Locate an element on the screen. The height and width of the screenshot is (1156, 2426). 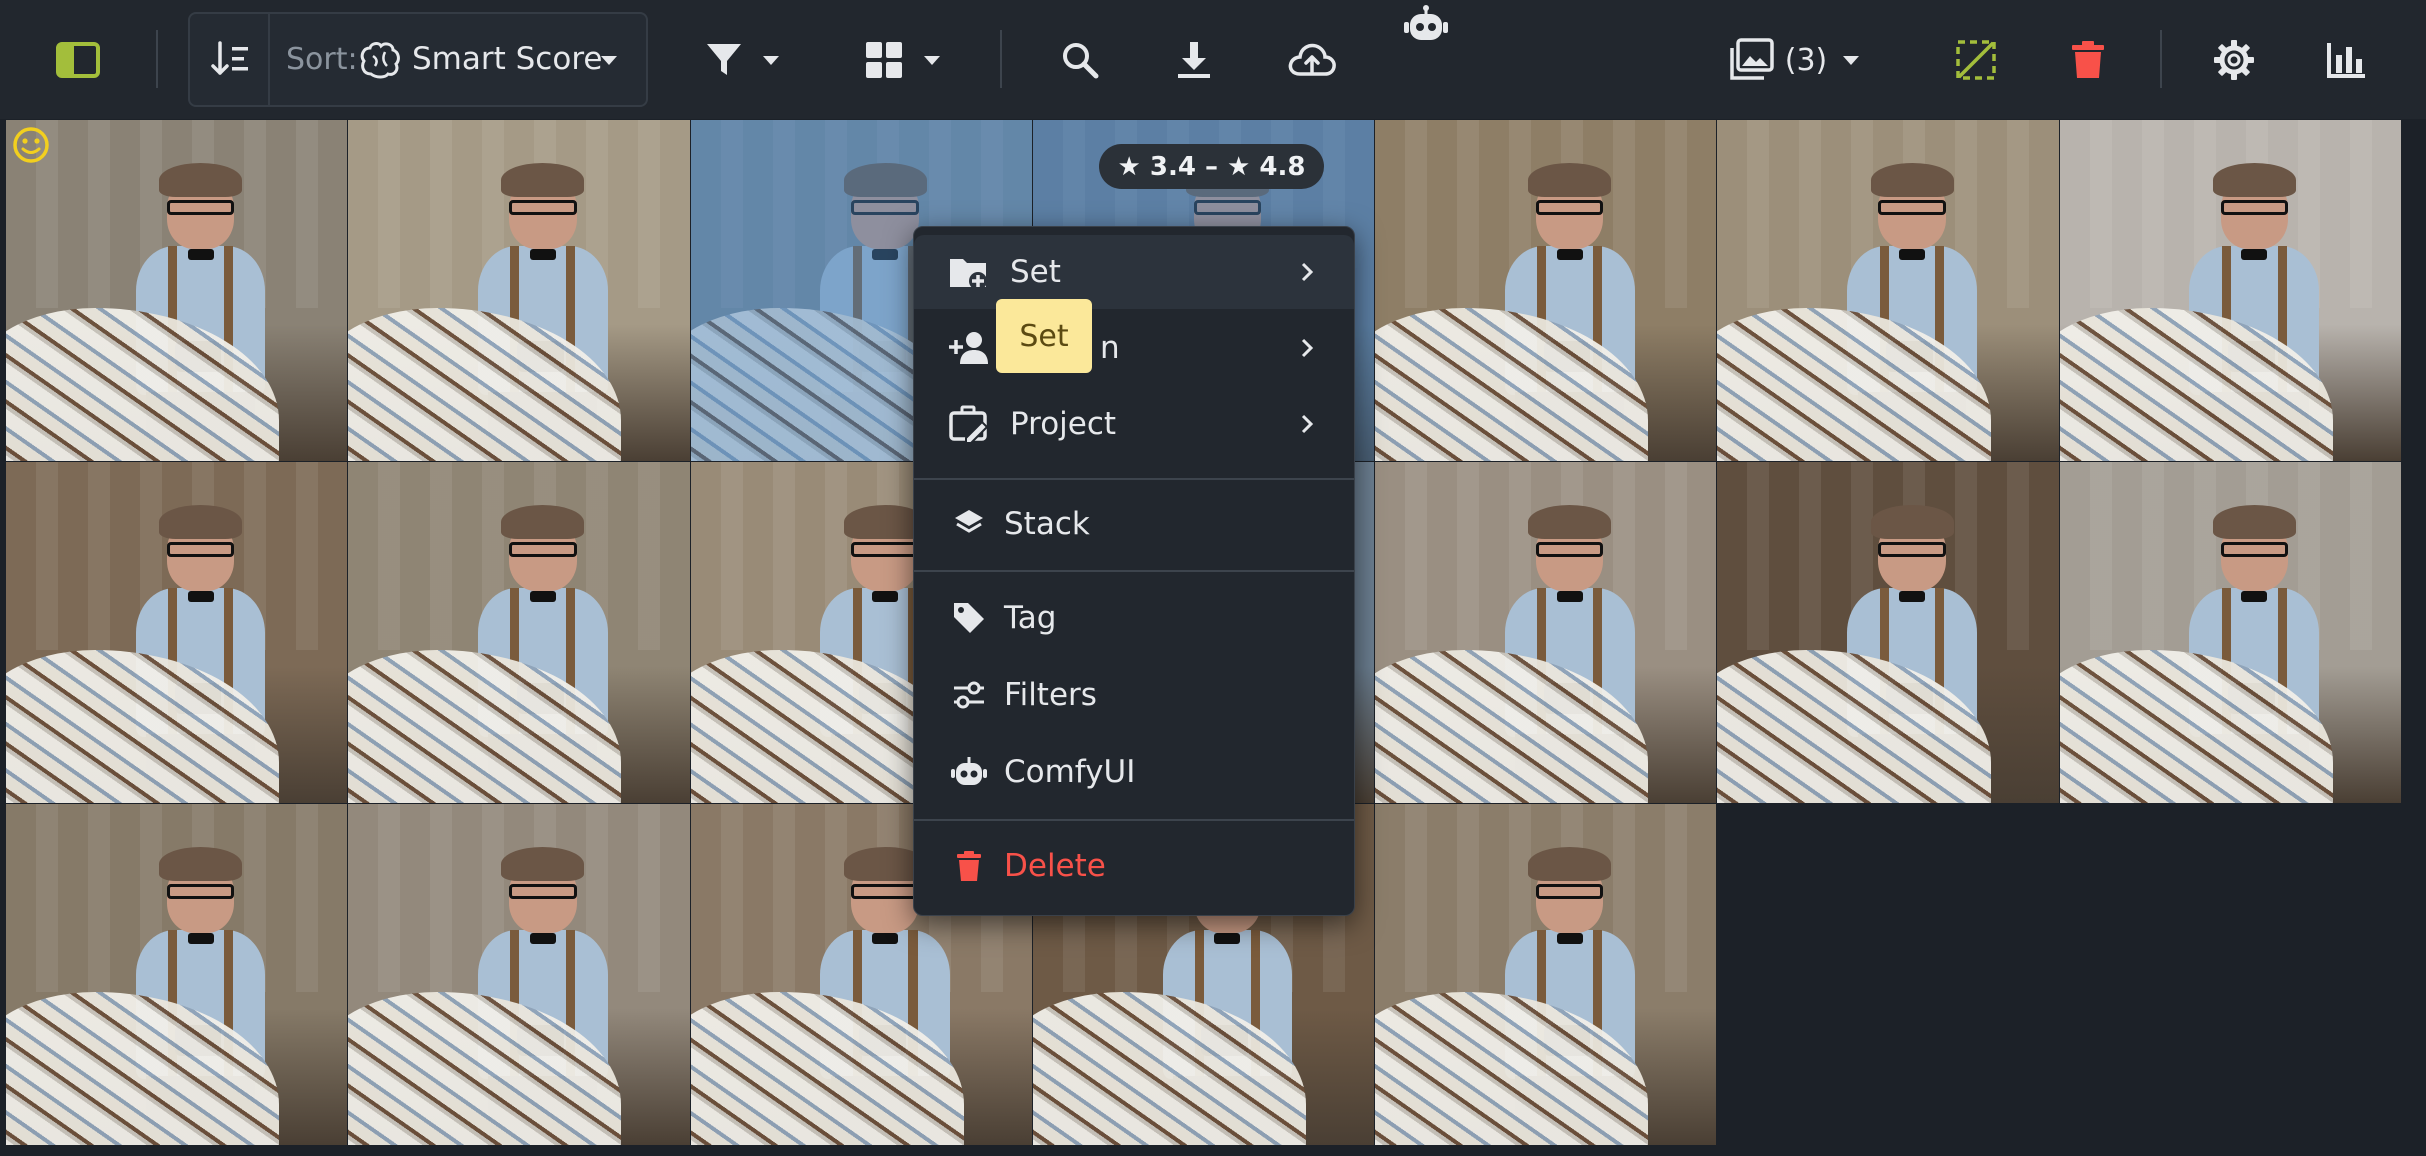
smiley-face-icon is located at coordinates (31, 145).